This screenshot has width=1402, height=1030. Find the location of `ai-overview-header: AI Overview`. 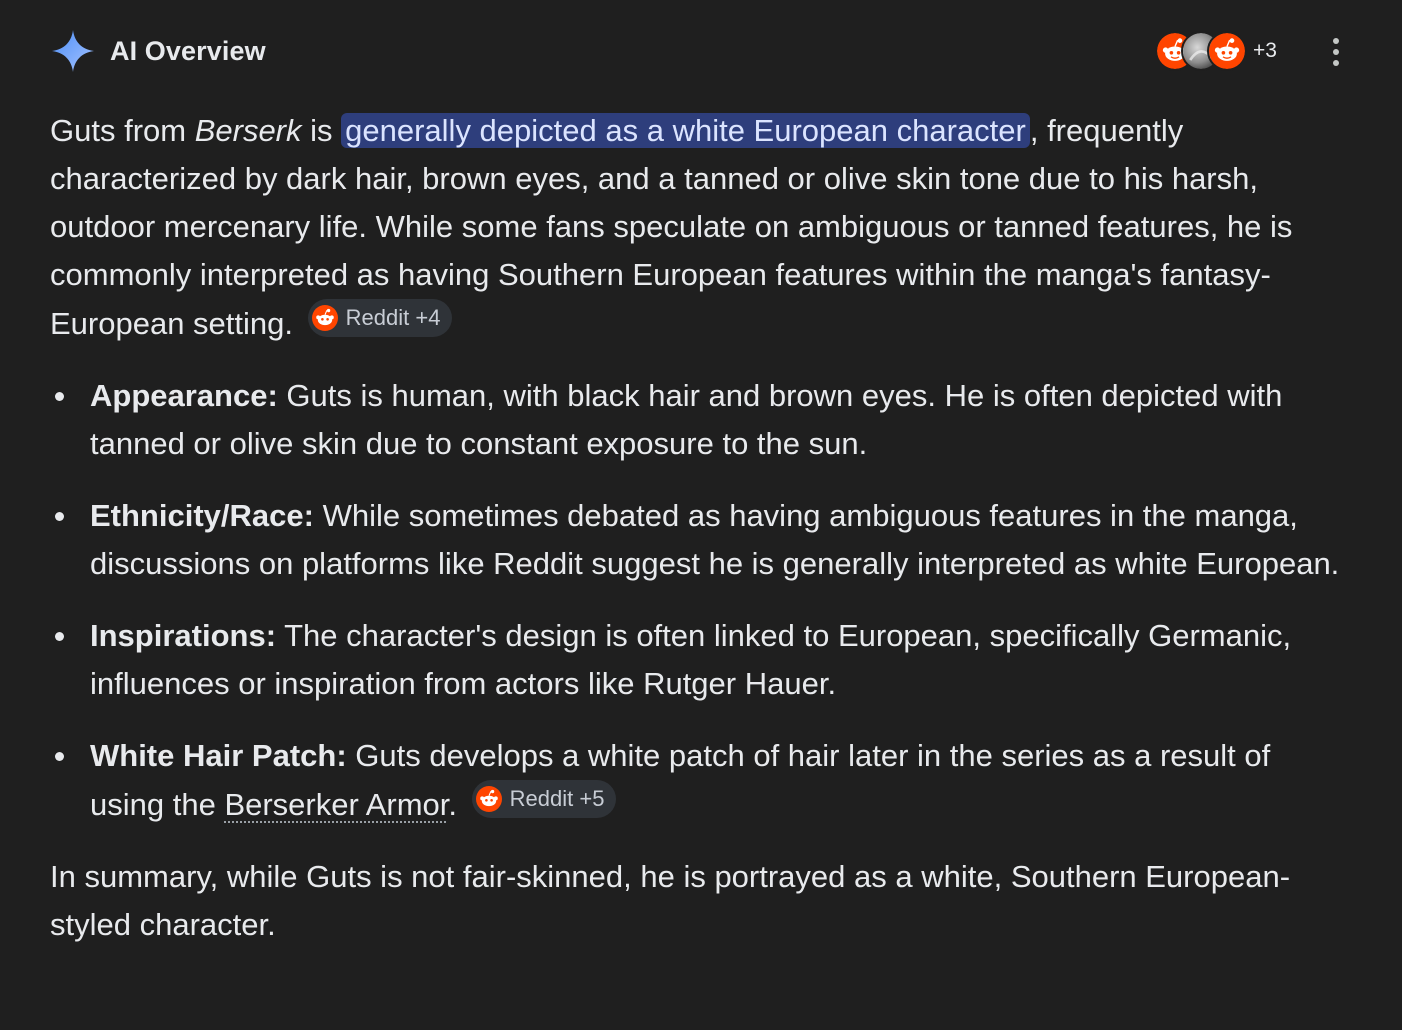

ai-overview-header: AI Overview is located at coordinates (158, 51).